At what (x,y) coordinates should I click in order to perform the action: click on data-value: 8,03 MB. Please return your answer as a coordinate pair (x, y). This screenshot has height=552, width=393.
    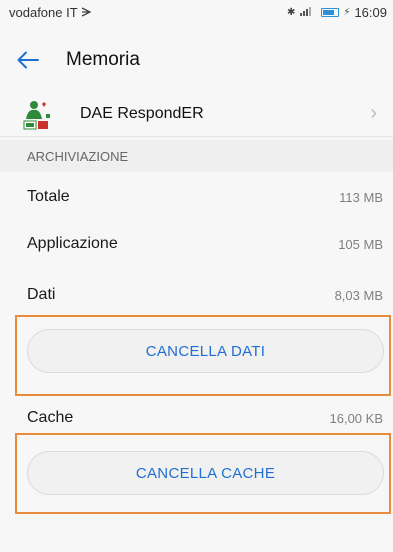
    Looking at the image, I should click on (358, 295).